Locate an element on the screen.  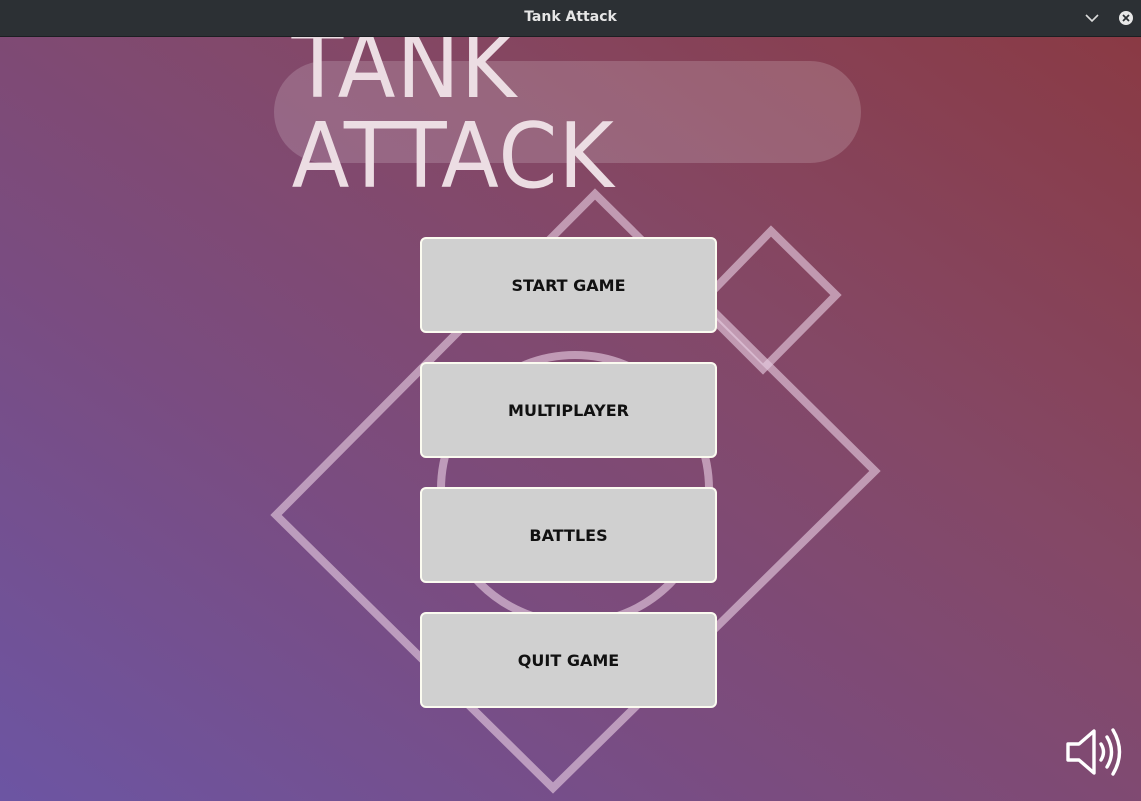
window-title: Tank Attack is located at coordinates (570, 17).